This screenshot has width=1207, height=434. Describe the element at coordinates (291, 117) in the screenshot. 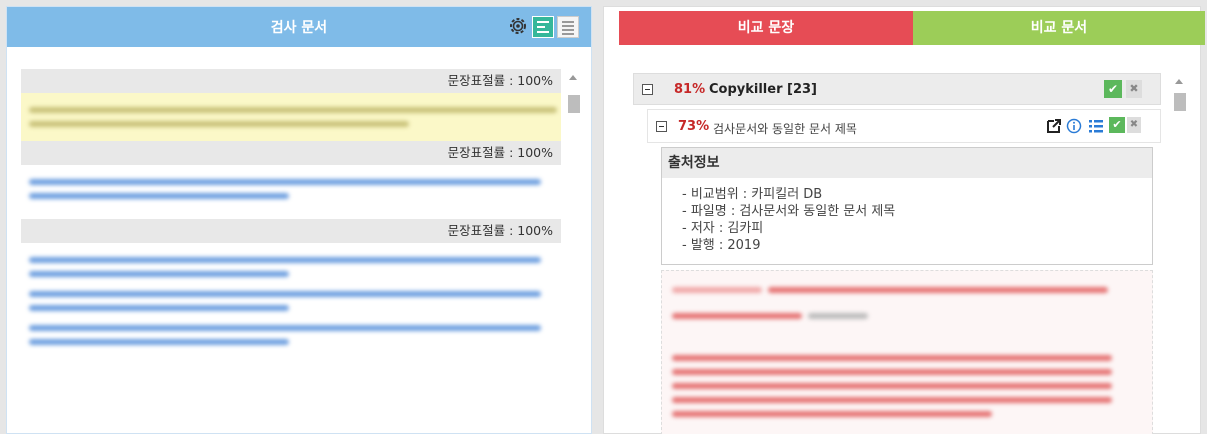

I see `highlighted-sentence` at that location.